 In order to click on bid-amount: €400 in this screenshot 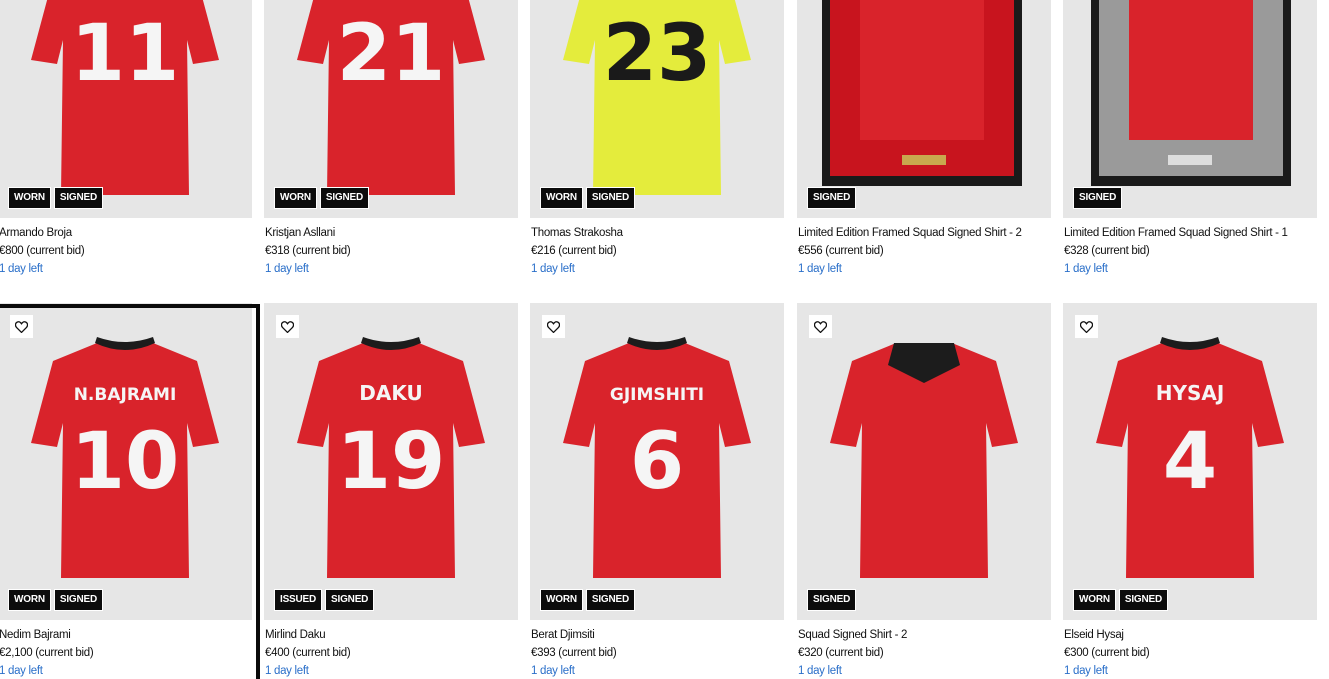, I will do `click(277, 653)`.